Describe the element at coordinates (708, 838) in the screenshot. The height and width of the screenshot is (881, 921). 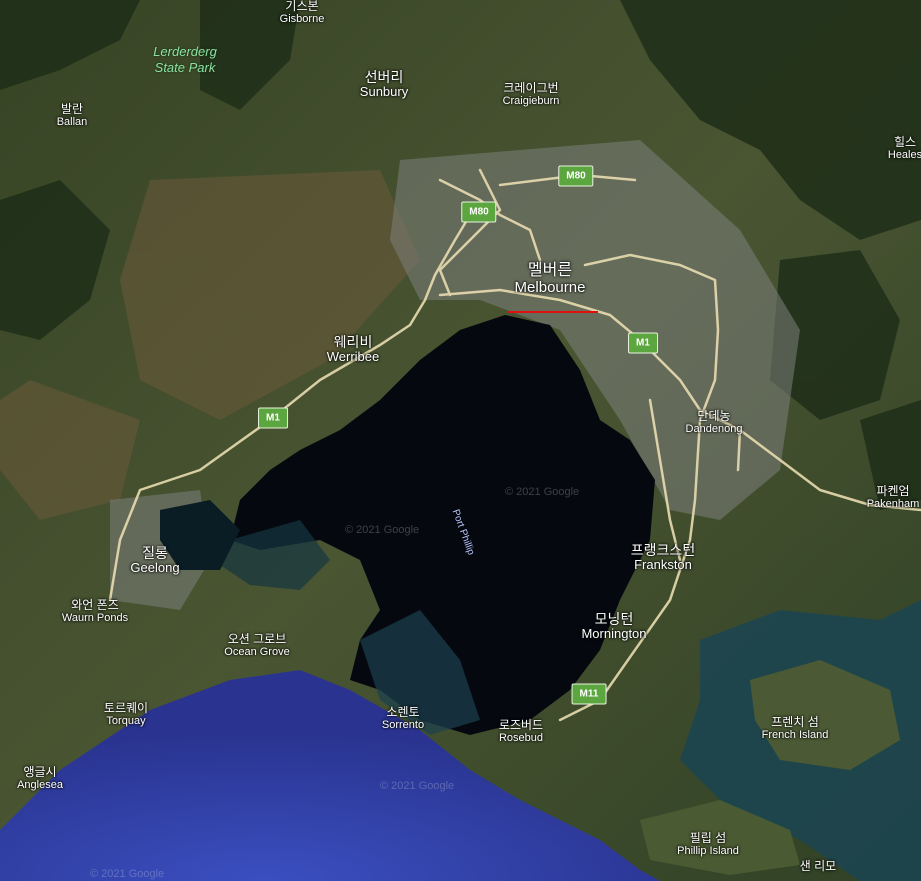
I see `place-name-korean: 필립 섬` at that location.